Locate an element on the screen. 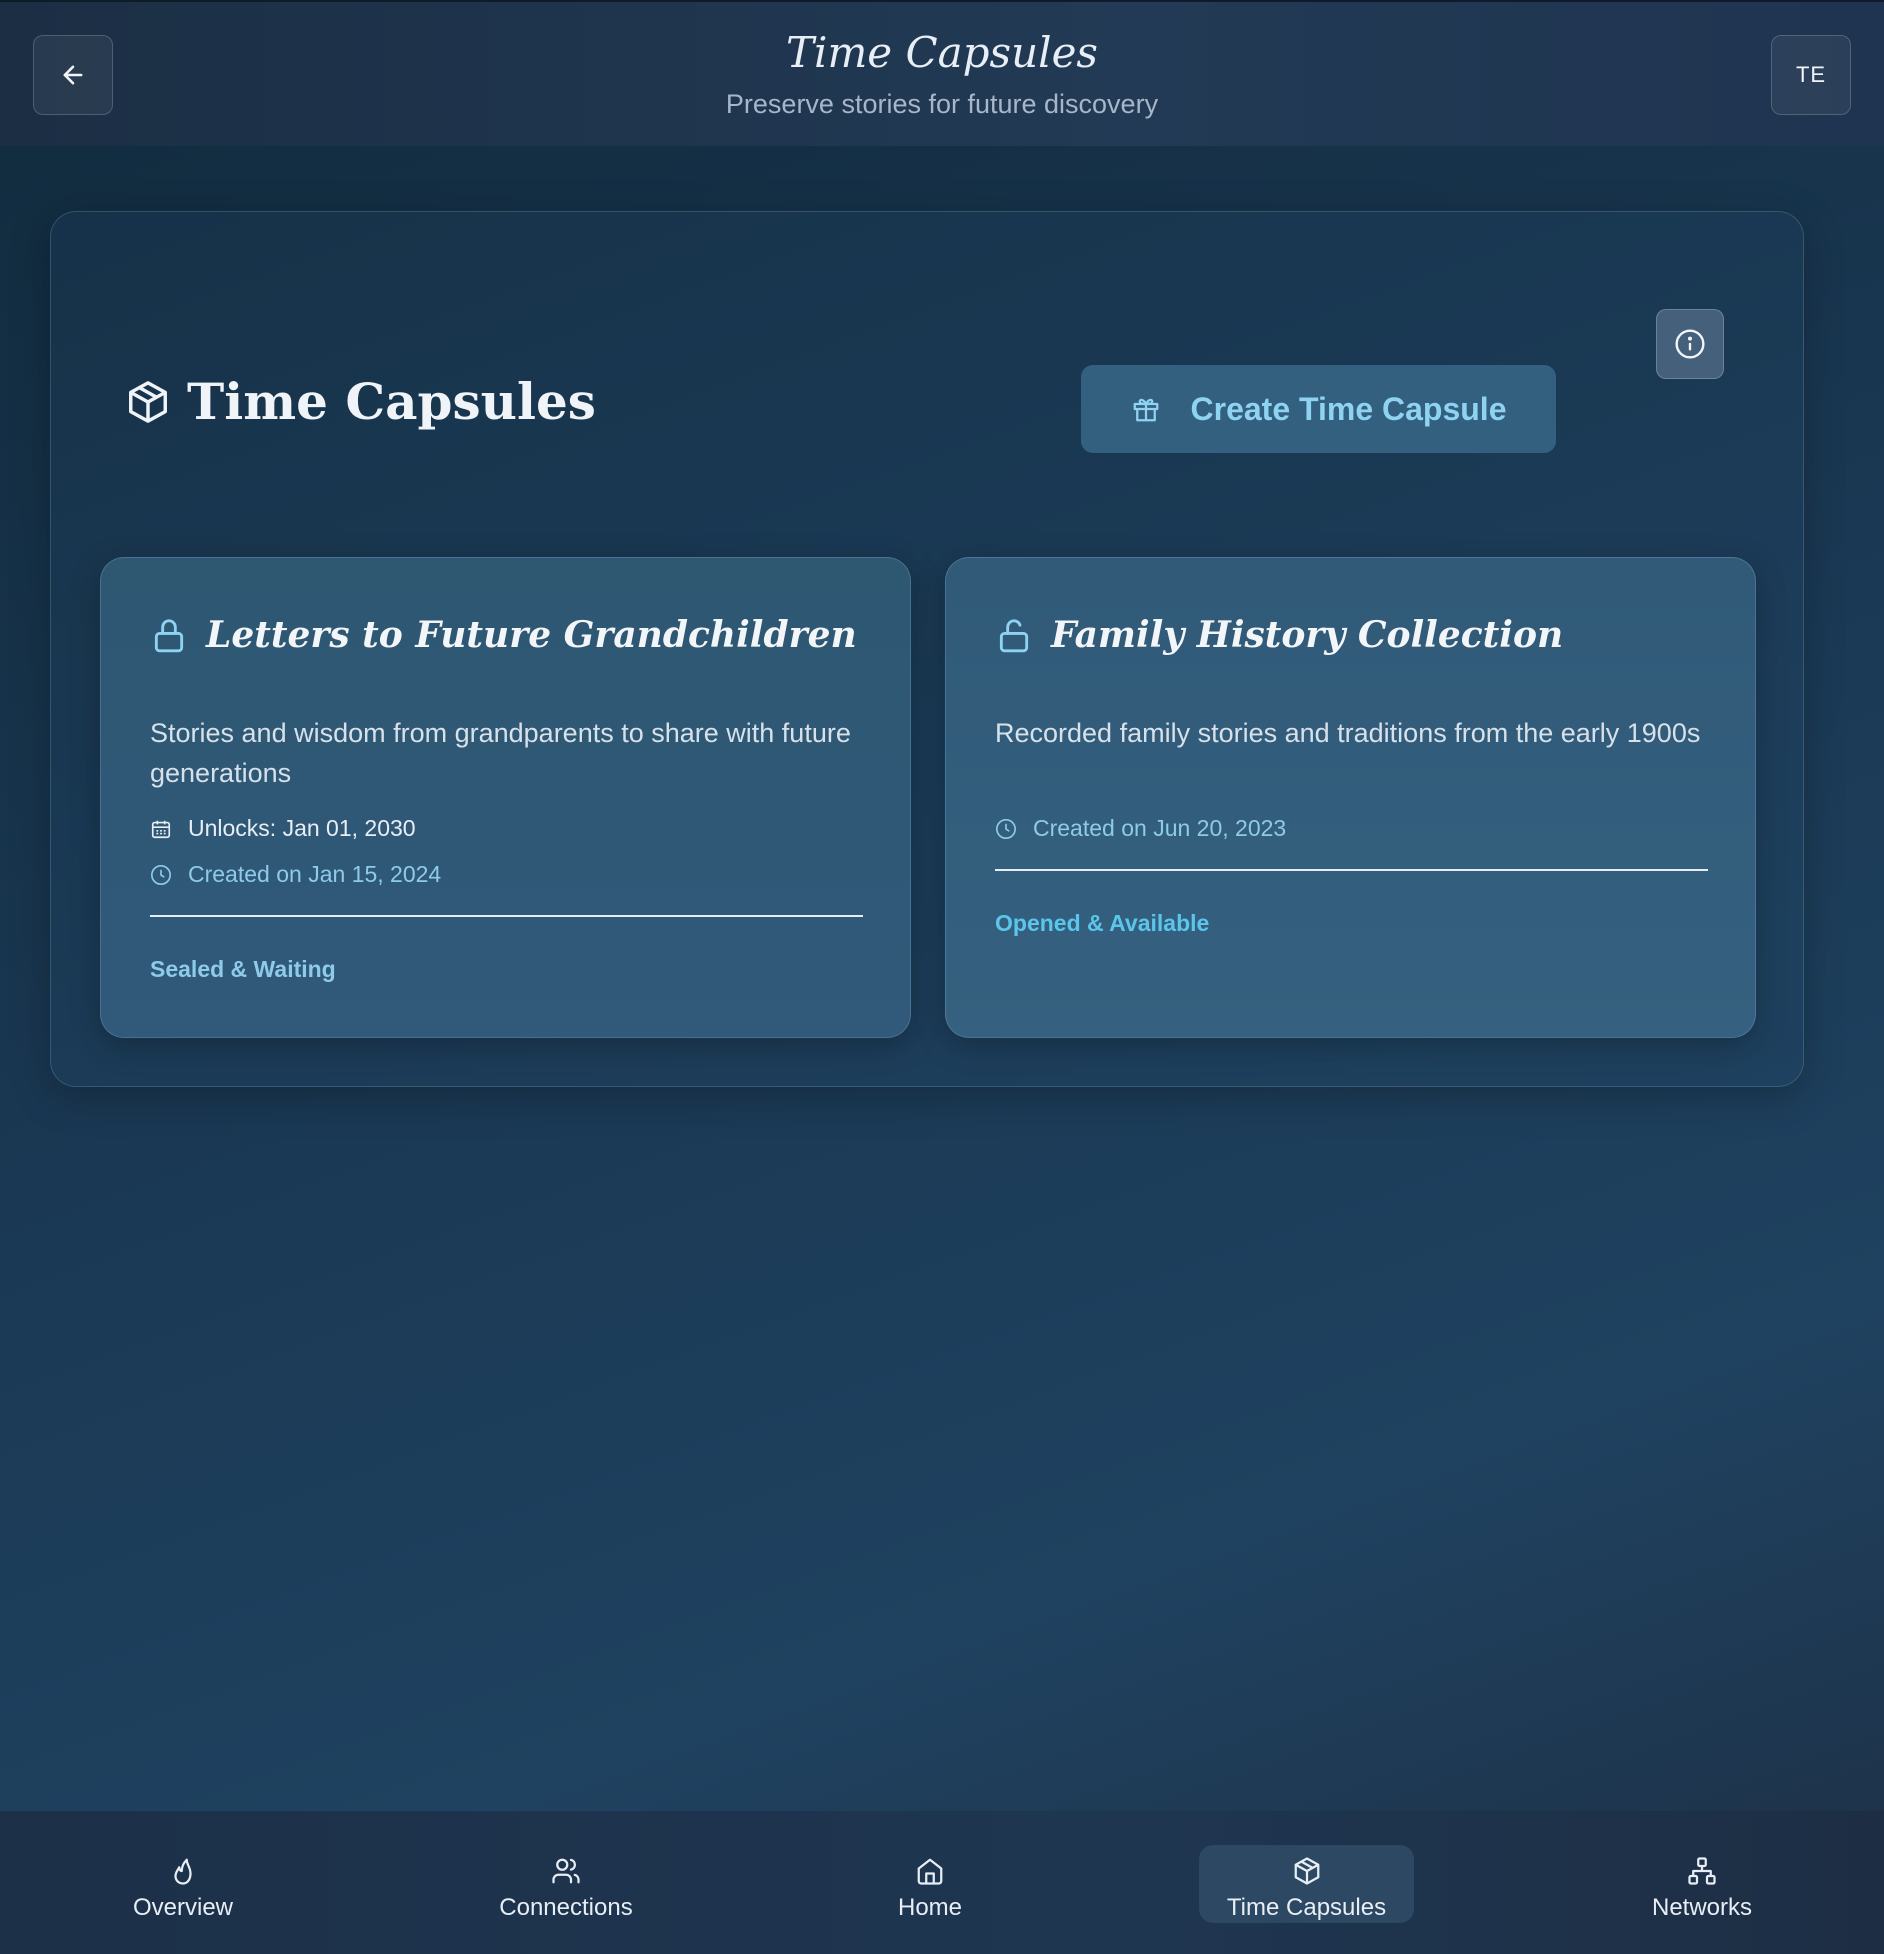 Image resolution: width=1884 pixels, height=1954 pixels. nav-item-time-capsules: Time Capsules is located at coordinates (1306, 1884).